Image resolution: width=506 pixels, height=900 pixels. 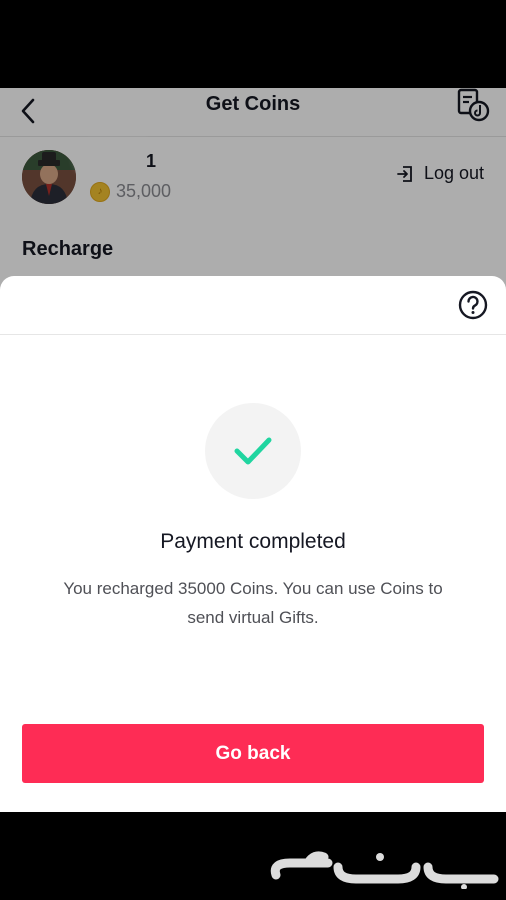 I want to click on watermark-logo, so click(x=384, y=870).